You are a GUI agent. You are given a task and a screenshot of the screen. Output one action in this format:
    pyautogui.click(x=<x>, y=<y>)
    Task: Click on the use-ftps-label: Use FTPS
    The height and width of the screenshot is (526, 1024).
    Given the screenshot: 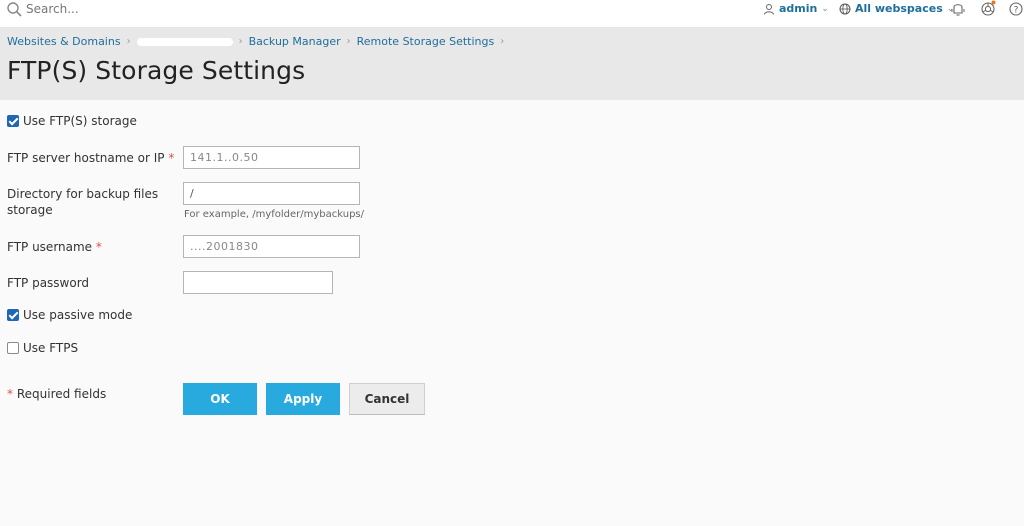 What is the action you would take?
    pyautogui.click(x=50, y=348)
    